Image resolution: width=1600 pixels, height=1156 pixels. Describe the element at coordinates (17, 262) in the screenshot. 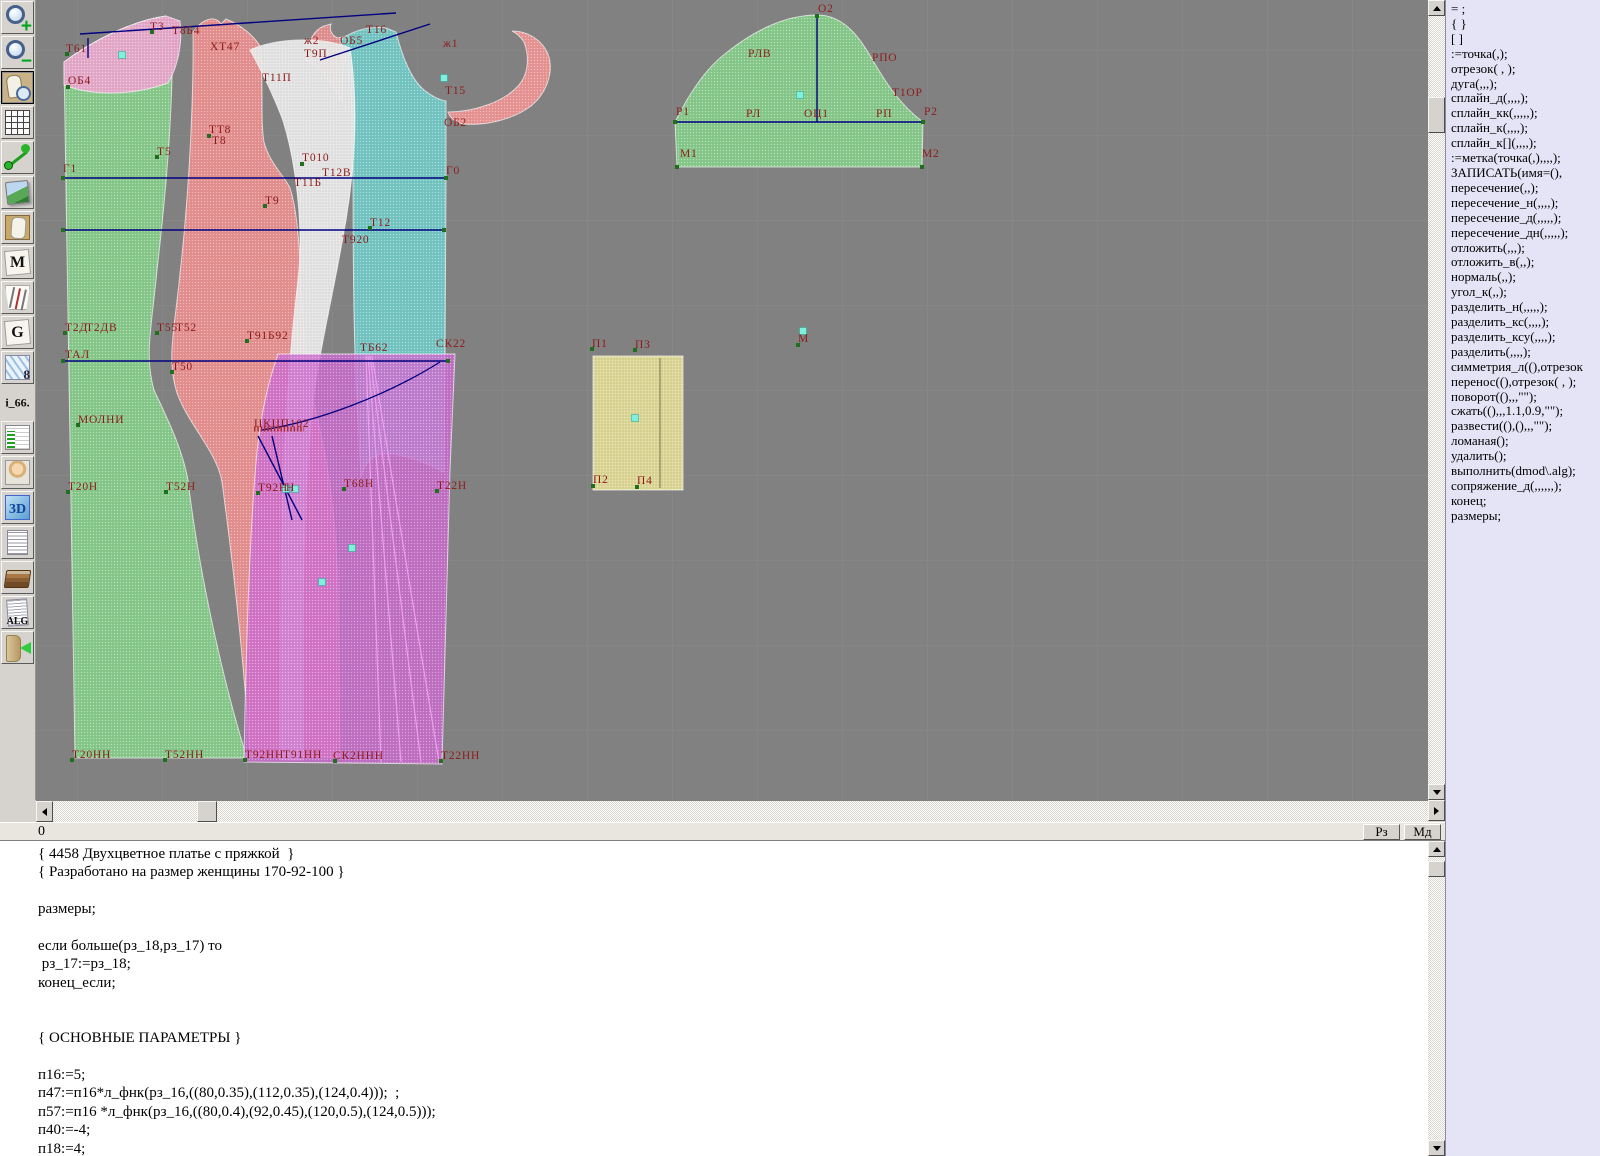

I see `m-marker-tool: M` at that location.